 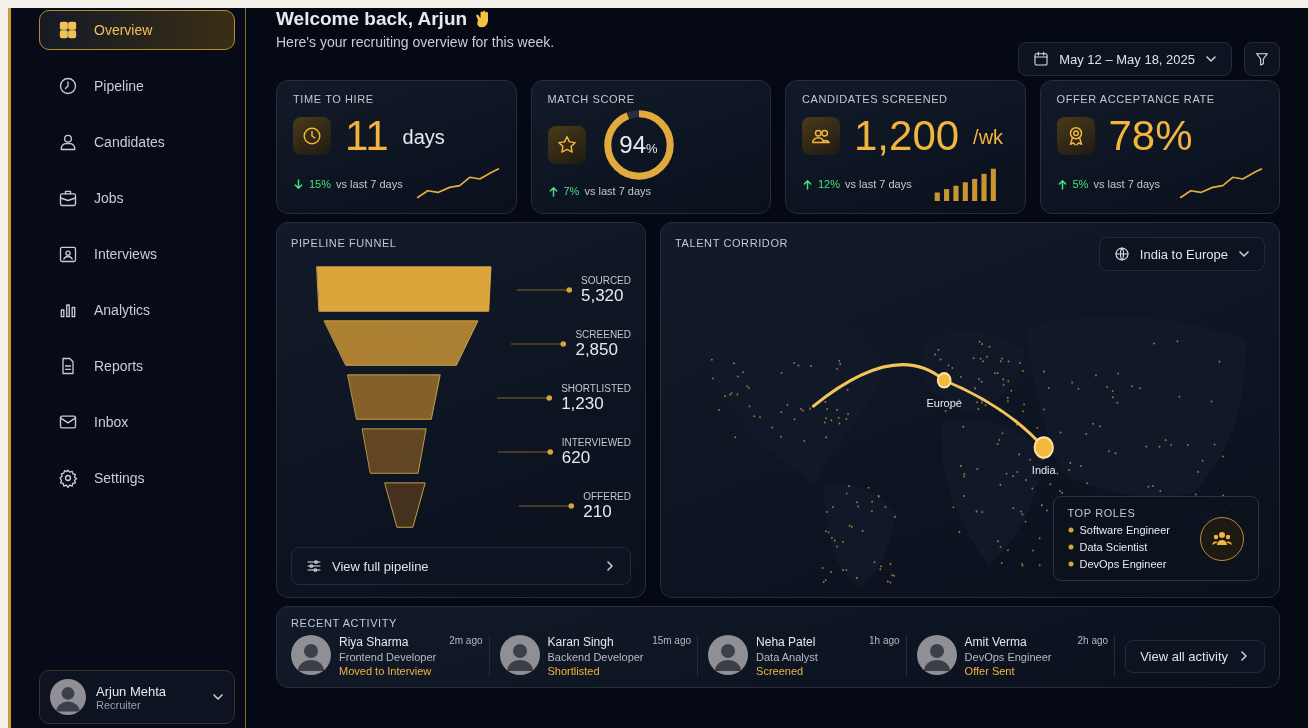 I want to click on nav-item: Jobs, so click(x=137, y=198).